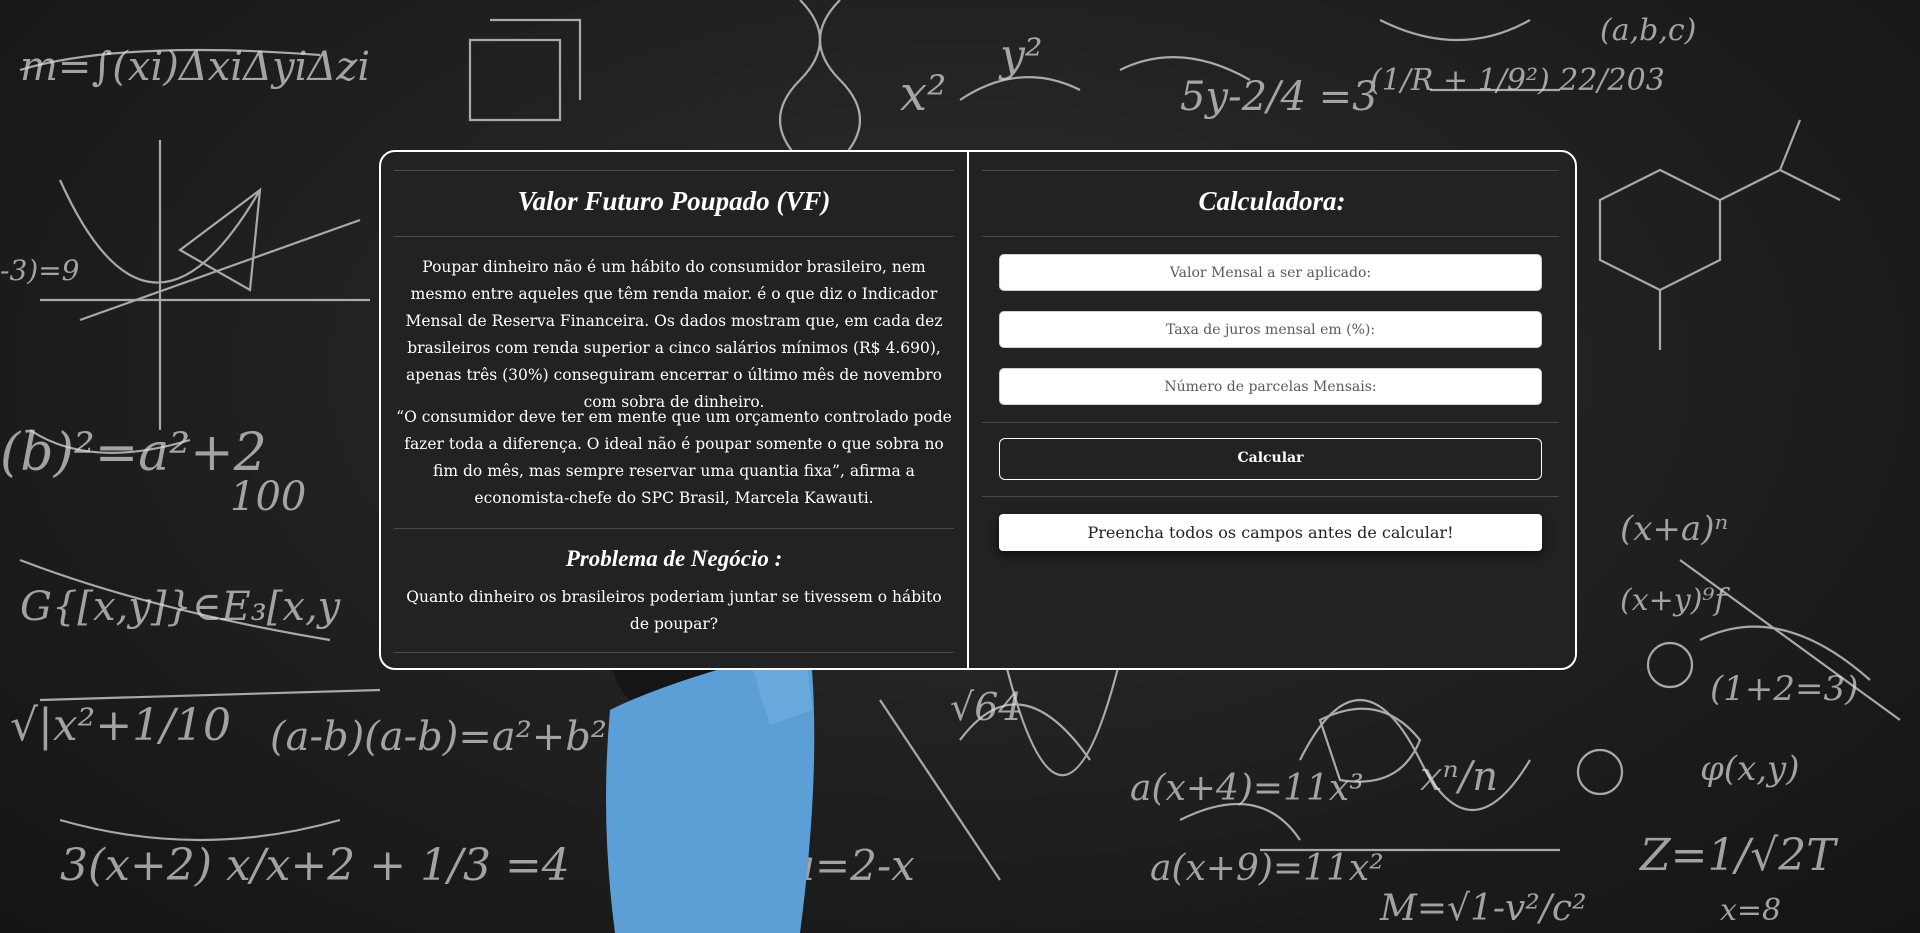 The width and height of the screenshot is (1920, 933). Describe the element at coordinates (1738, 855) in the screenshot. I see `svg-text: Z=1/√2T` at that location.